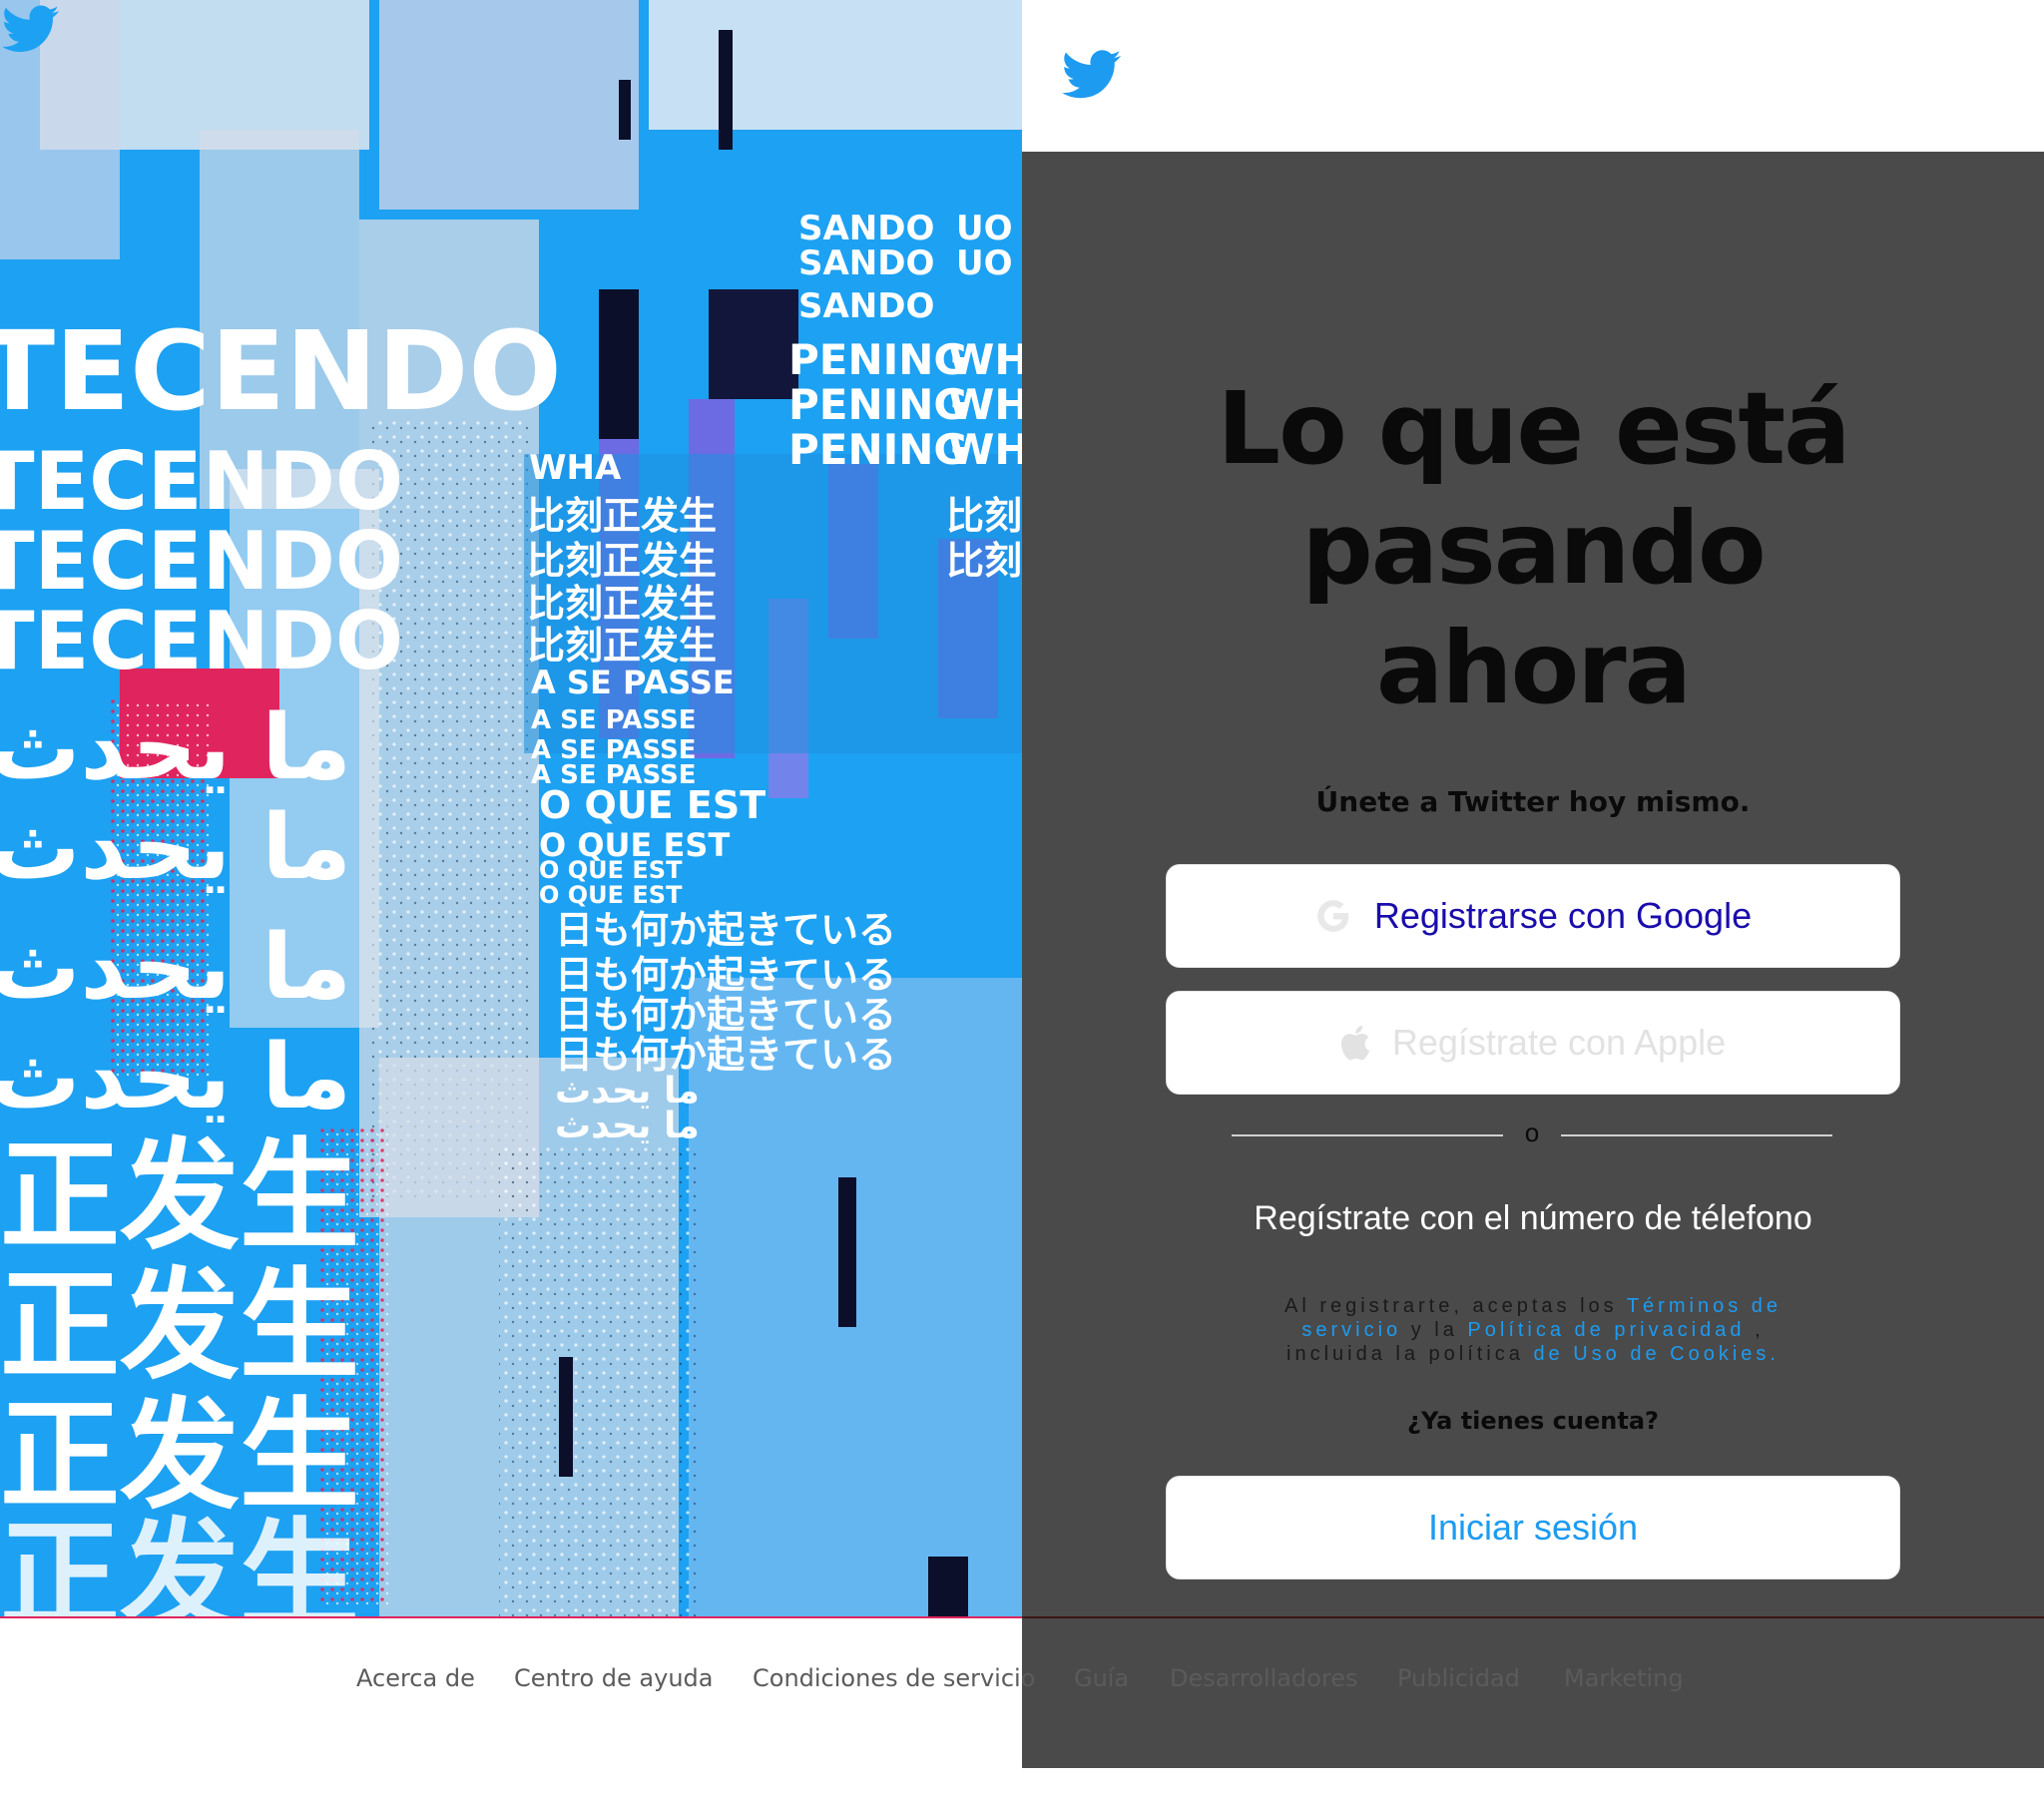 Image resolution: width=2044 pixels, height=1794 pixels. I want to click on separator-line-right, so click(1696, 1135).